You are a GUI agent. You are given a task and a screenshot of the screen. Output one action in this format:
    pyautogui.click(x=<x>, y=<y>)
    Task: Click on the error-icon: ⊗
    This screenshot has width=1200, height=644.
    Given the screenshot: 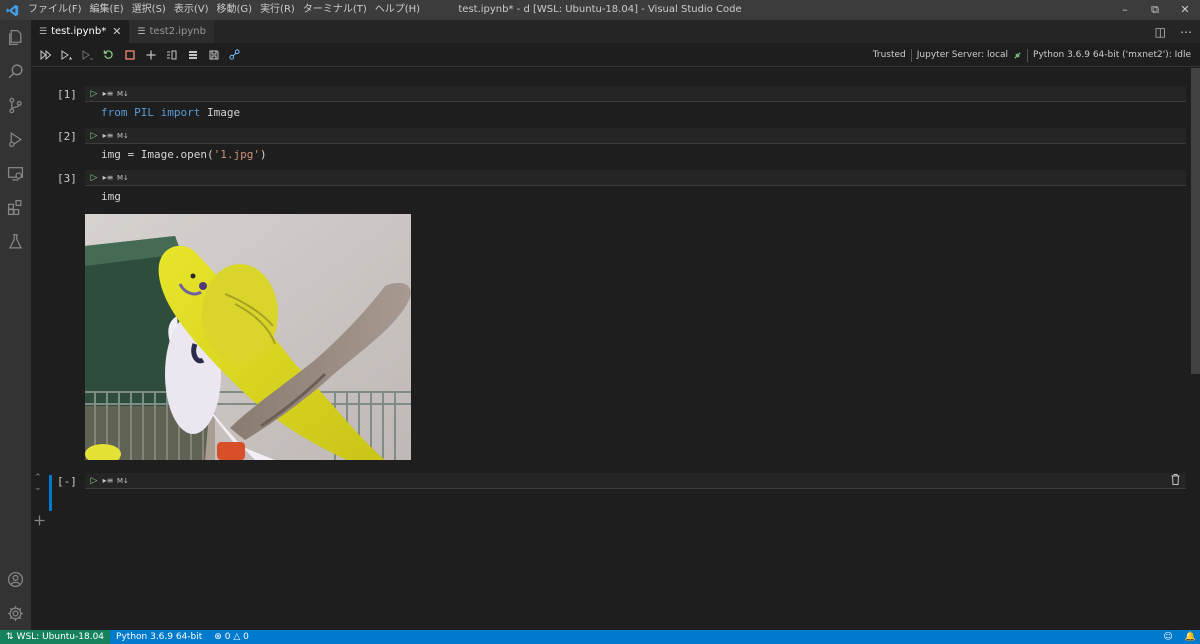 What is the action you would take?
    pyautogui.click(x=218, y=637)
    